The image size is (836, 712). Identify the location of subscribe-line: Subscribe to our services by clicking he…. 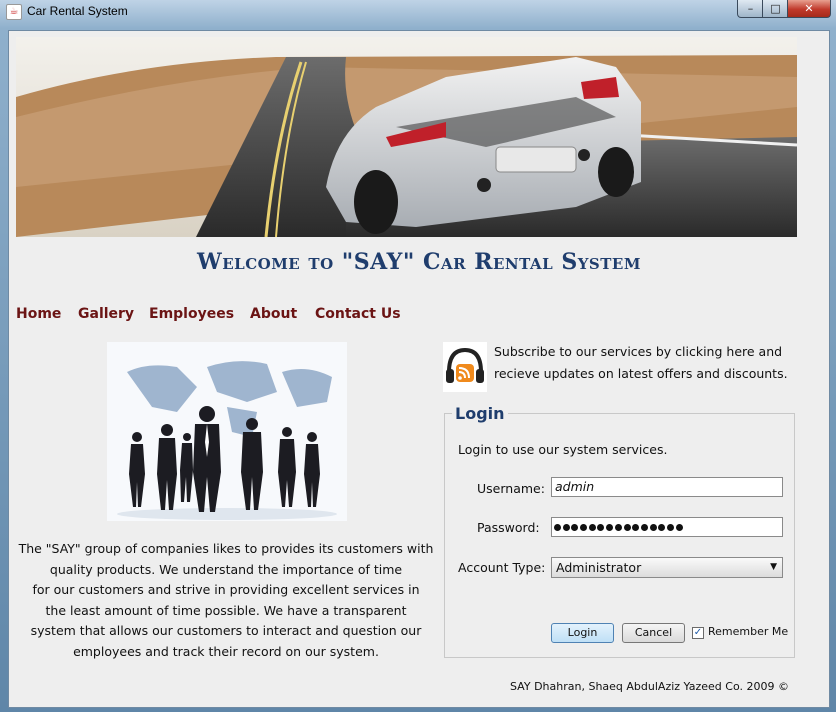
(638, 351).